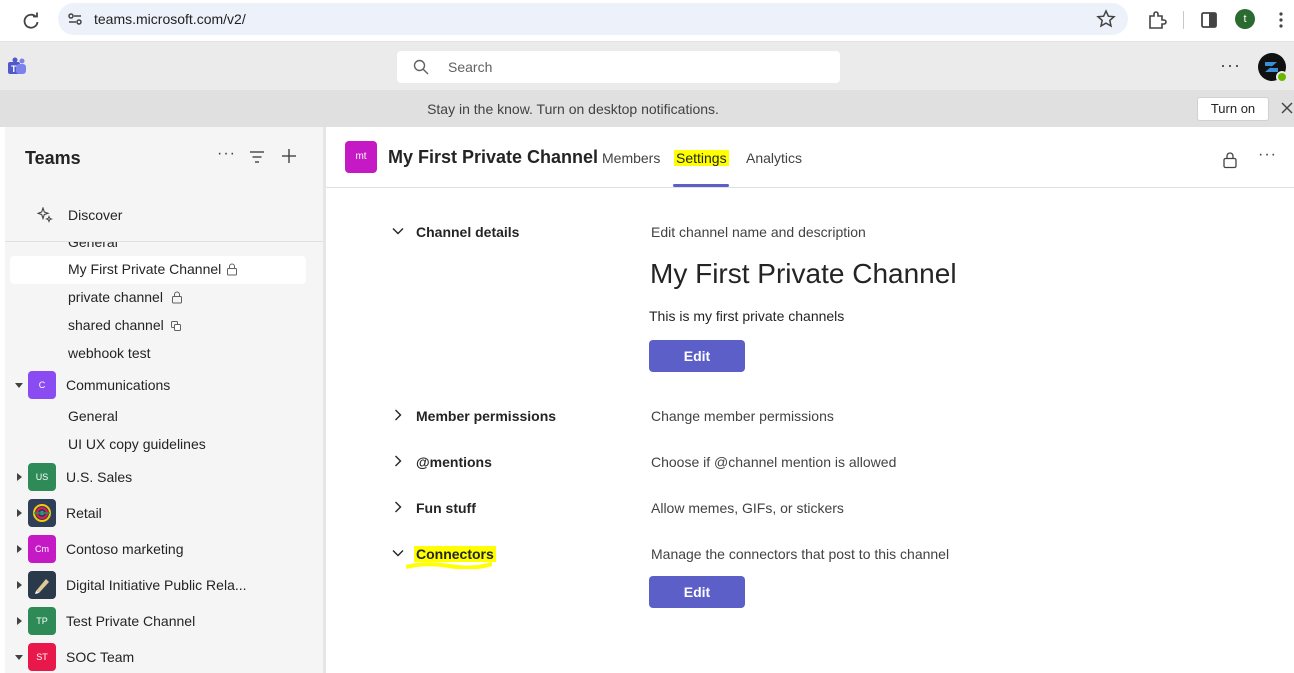 The image size is (1294, 673). I want to click on filter-icon, so click(257, 157).